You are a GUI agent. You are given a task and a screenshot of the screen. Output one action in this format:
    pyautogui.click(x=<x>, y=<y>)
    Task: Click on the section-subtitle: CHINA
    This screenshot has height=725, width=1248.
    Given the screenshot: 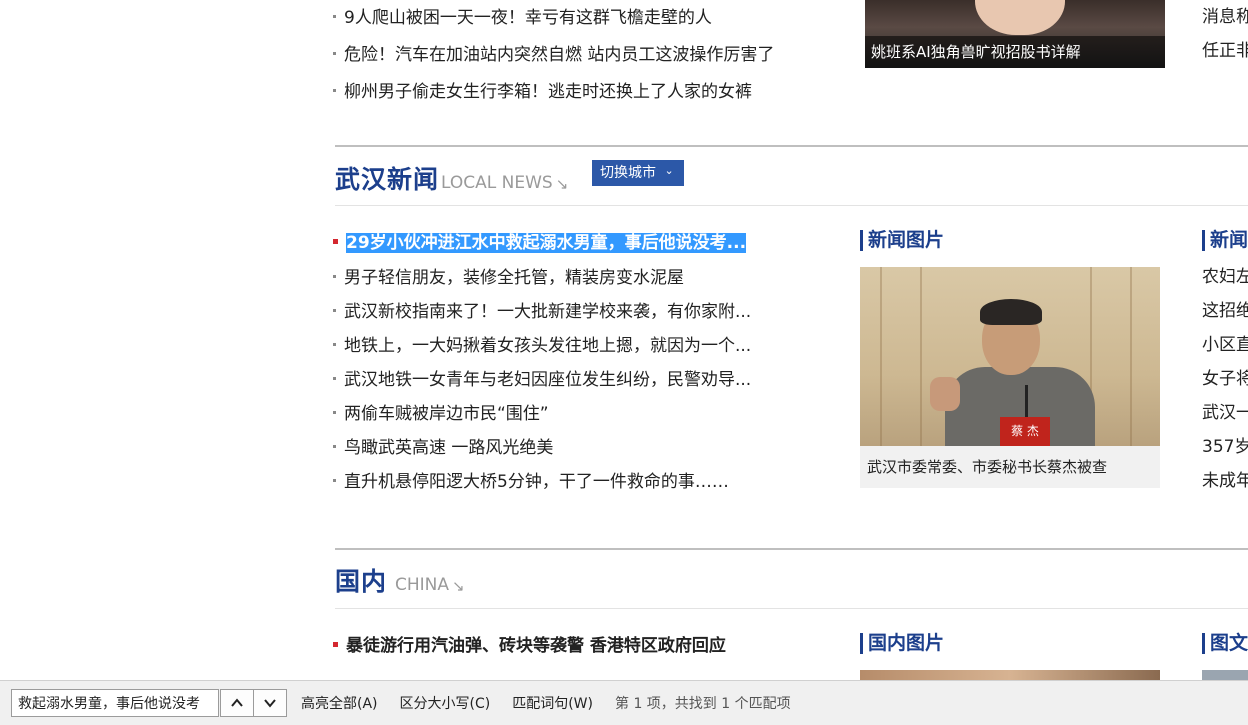 What is the action you would take?
    pyautogui.click(x=422, y=585)
    